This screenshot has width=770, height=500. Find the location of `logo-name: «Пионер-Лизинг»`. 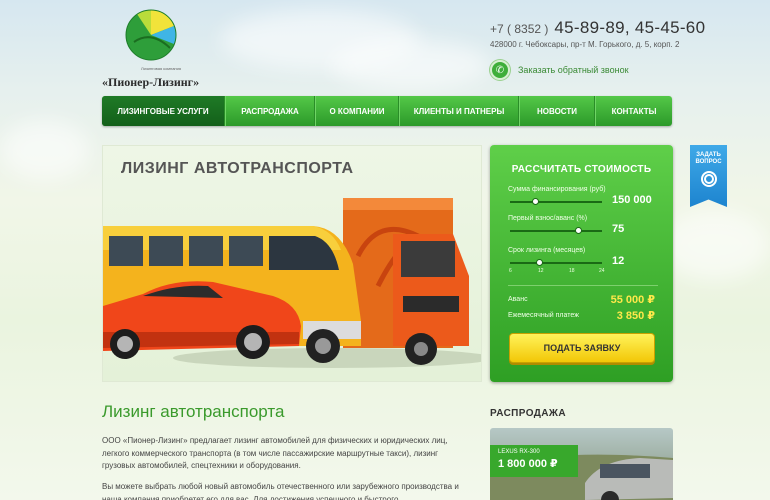

logo-name: «Пионер-Лизинг» is located at coordinates (151, 82).